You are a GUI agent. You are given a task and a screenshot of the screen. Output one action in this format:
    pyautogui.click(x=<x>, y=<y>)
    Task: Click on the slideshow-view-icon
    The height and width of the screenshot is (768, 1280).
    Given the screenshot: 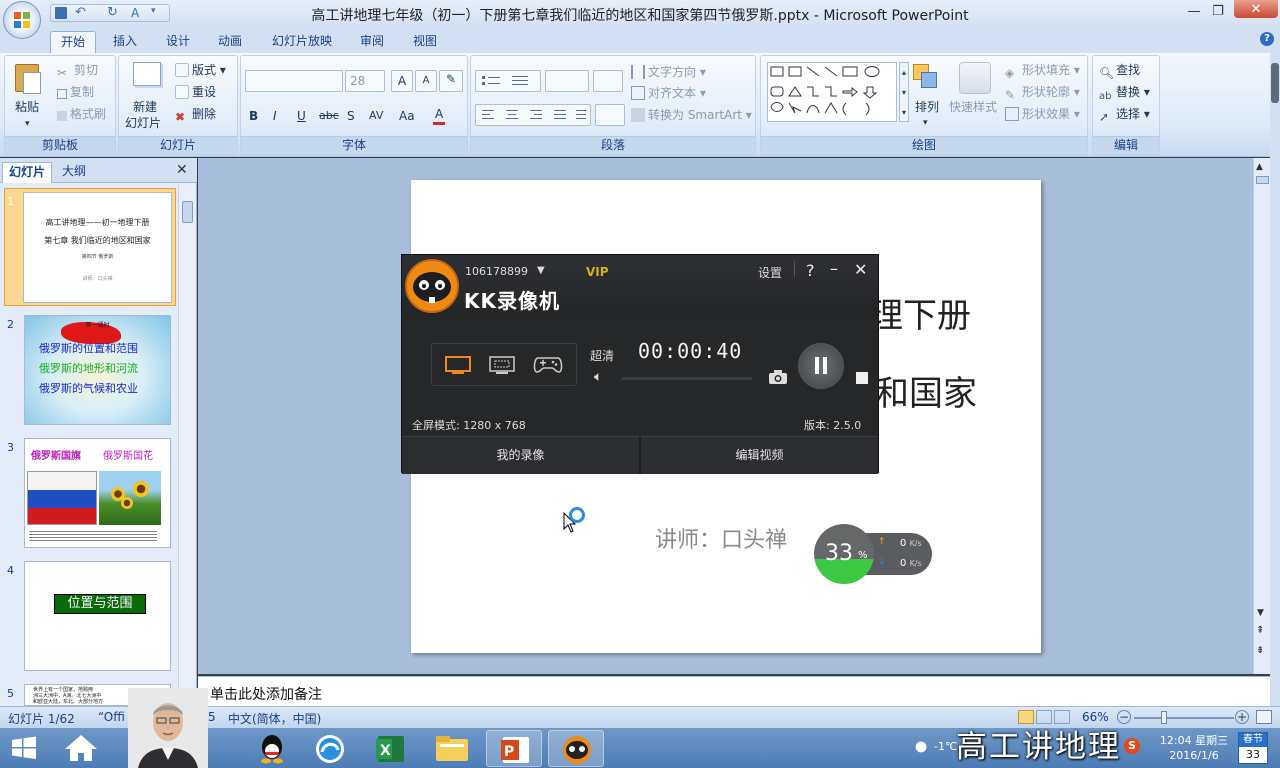 What is the action you would take?
    pyautogui.click(x=1062, y=717)
    